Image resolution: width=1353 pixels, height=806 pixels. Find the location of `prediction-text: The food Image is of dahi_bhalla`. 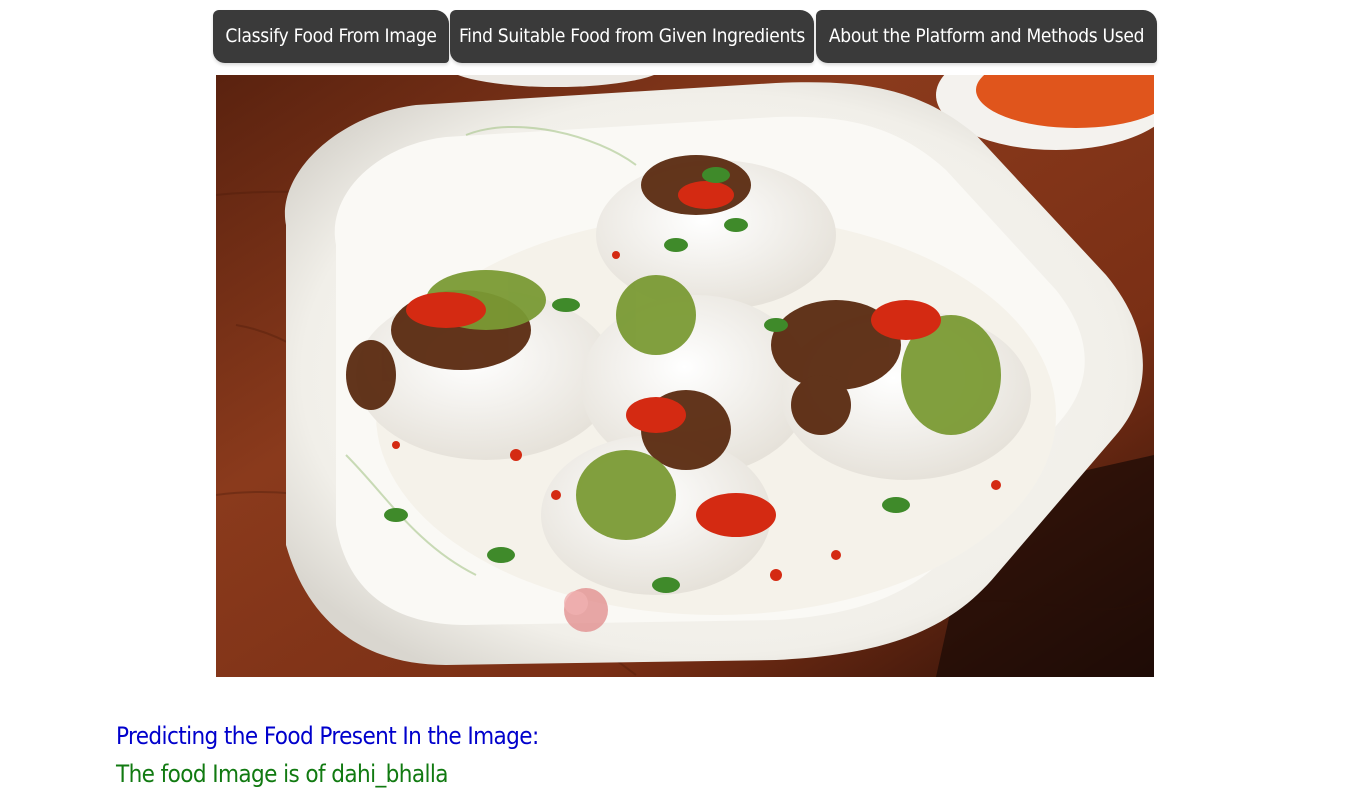

prediction-text: The food Image is of dahi_bhalla is located at coordinates (282, 774).